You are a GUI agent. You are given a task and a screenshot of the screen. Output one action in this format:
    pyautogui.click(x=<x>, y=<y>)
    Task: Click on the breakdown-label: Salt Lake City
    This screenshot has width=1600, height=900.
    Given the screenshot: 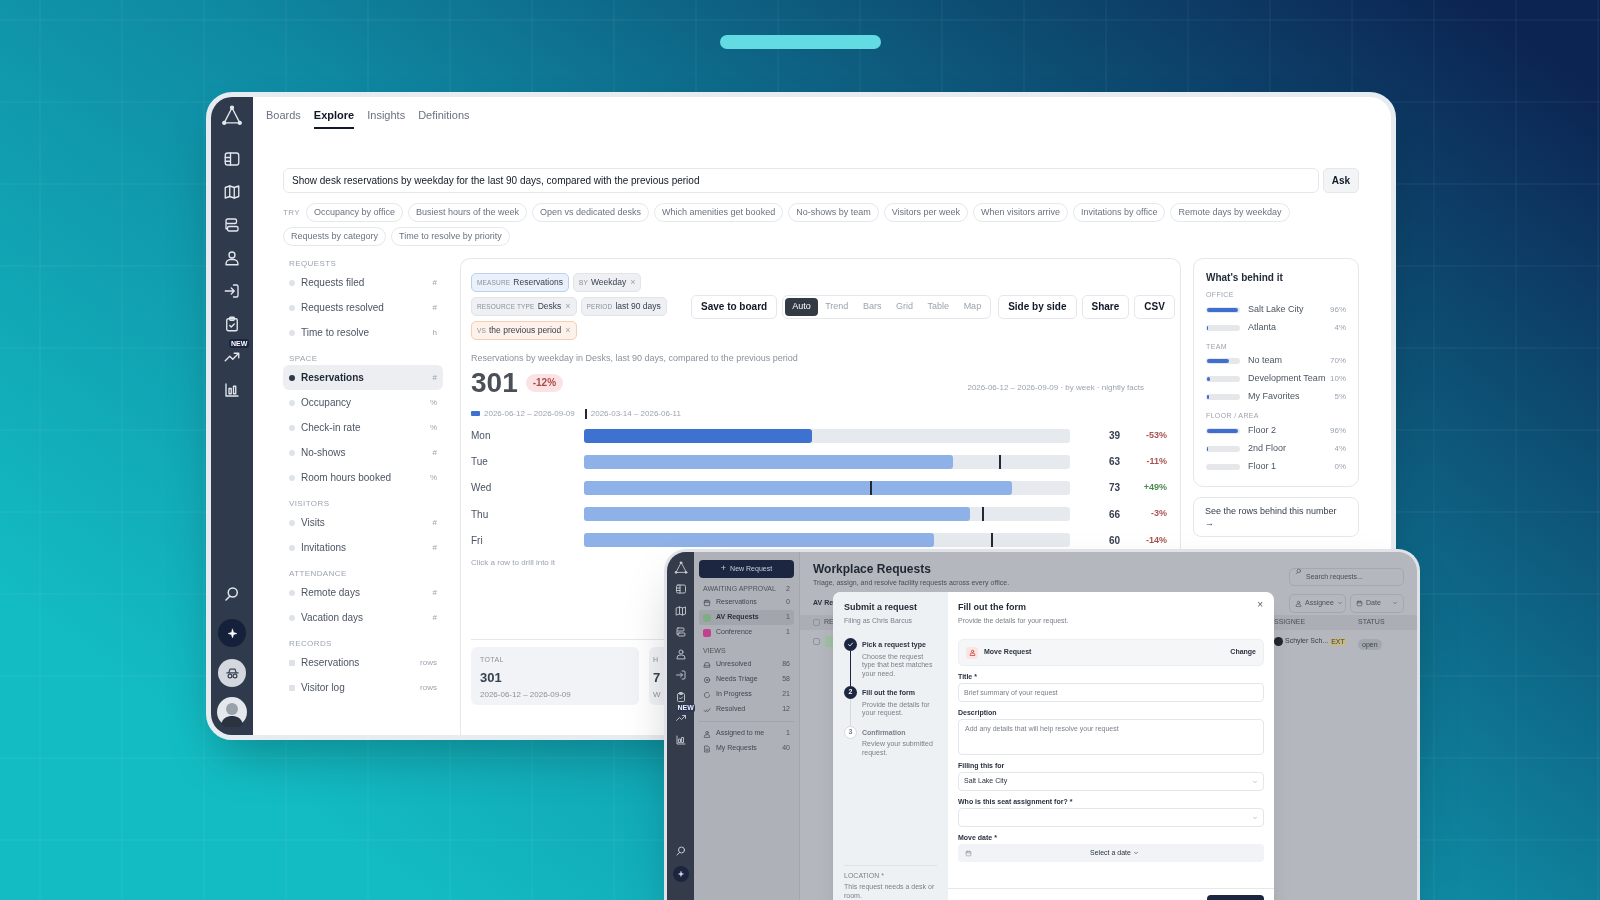 What is the action you would take?
    pyautogui.click(x=1276, y=309)
    